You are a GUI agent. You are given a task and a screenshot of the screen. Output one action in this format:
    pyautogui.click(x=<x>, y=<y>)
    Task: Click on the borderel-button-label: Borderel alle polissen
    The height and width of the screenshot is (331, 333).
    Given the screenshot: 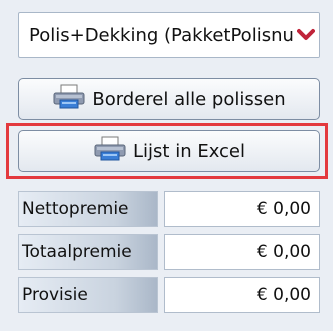 What is the action you would take?
    pyautogui.click(x=189, y=99)
    